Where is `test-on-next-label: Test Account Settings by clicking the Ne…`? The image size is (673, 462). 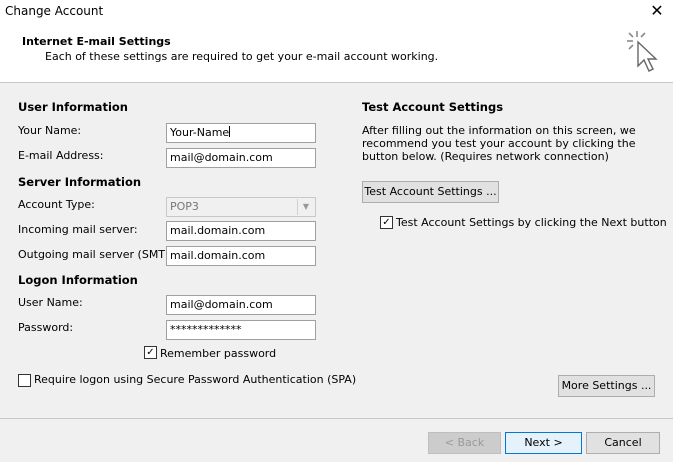 test-on-next-label: Test Account Settings by clicking the Ne… is located at coordinates (531, 222).